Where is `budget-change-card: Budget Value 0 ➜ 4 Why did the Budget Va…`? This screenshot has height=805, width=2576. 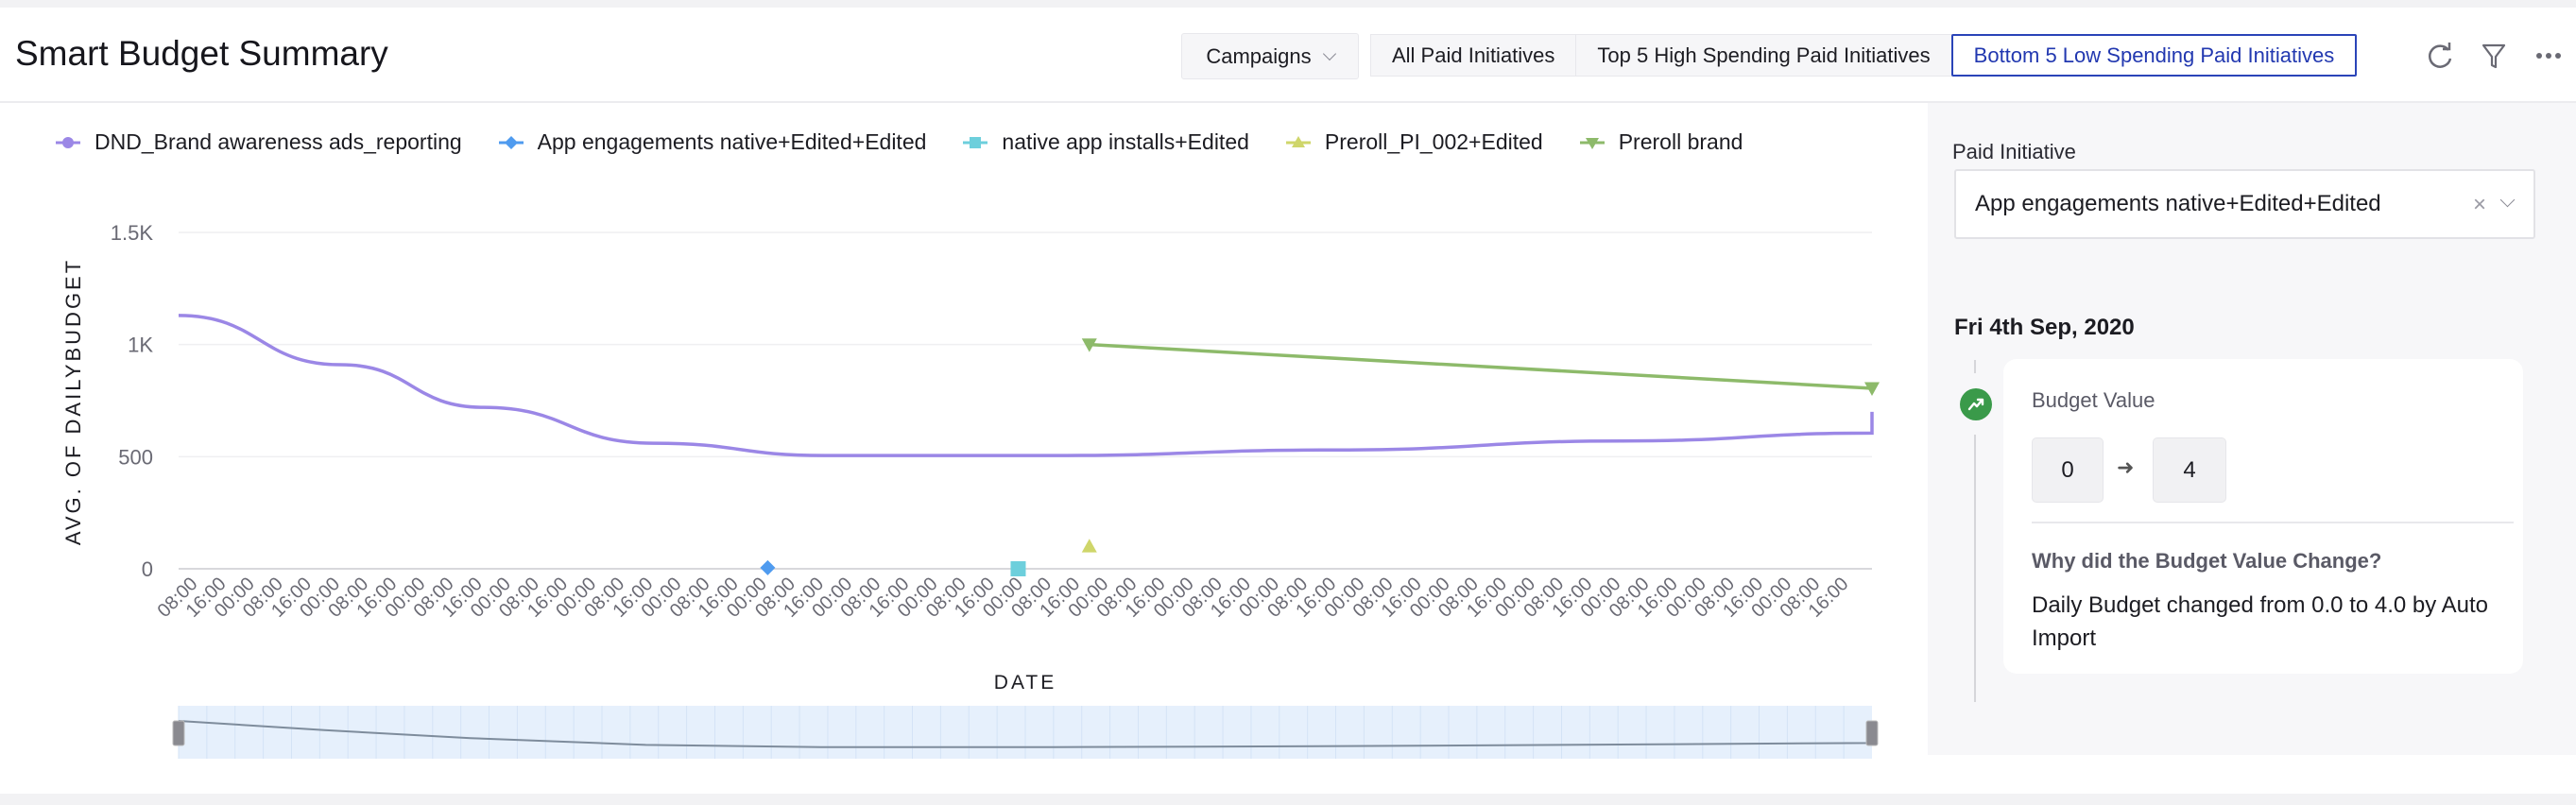
budget-change-card: Budget Value 0 ➜ 4 Why did the Budget Va… is located at coordinates (2263, 516).